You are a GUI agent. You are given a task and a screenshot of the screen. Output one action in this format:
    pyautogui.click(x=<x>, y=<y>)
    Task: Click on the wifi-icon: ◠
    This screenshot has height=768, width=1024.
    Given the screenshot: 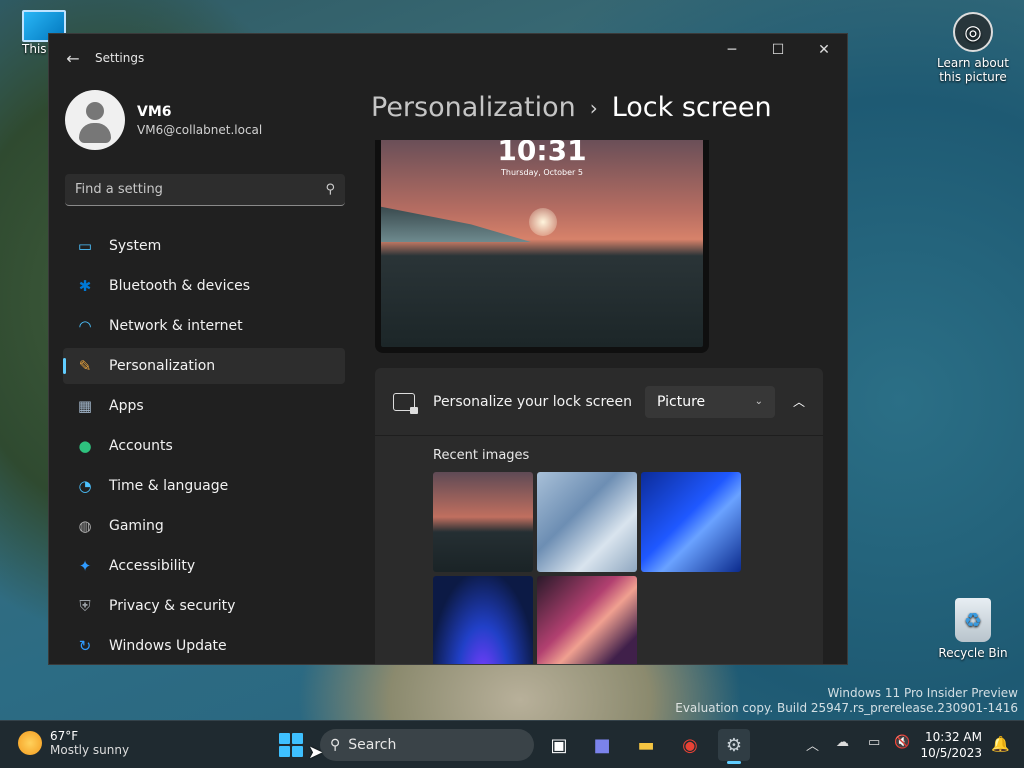 What is the action you would take?
    pyautogui.click(x=85, y=326)
    